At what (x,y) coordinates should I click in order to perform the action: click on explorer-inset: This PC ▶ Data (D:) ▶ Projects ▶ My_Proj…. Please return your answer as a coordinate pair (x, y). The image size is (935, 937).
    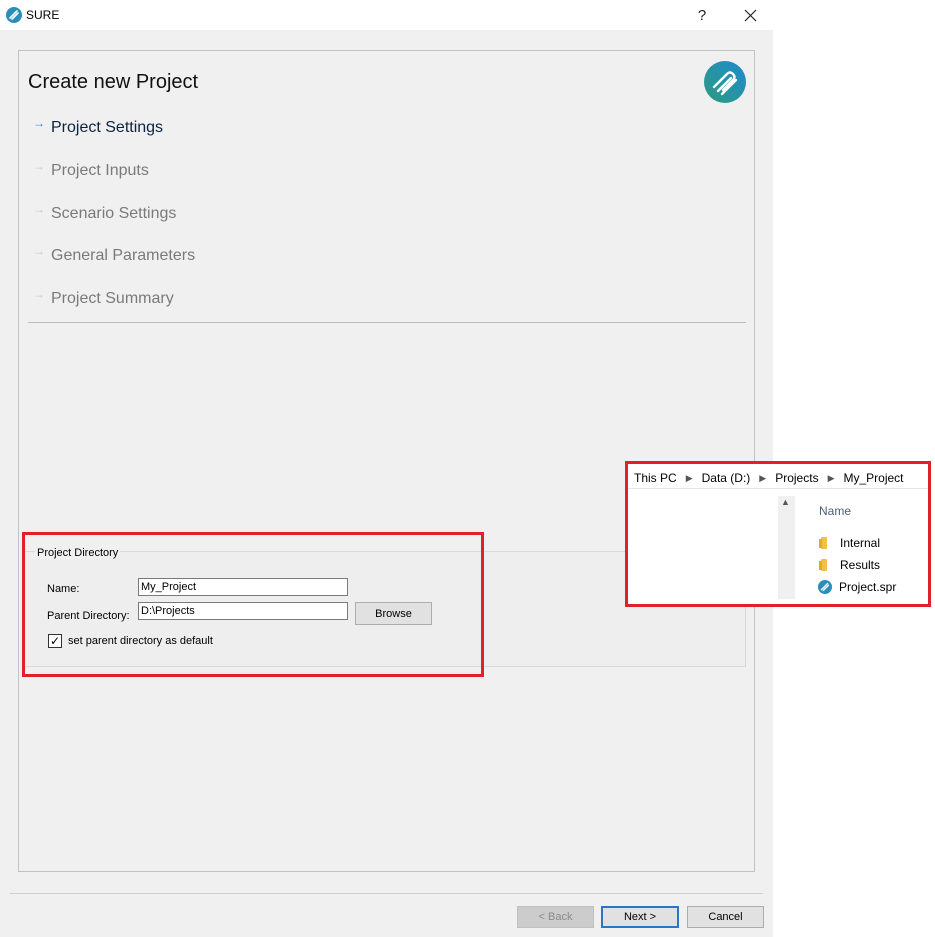
    Looking at the image, I should click on (778, 534).